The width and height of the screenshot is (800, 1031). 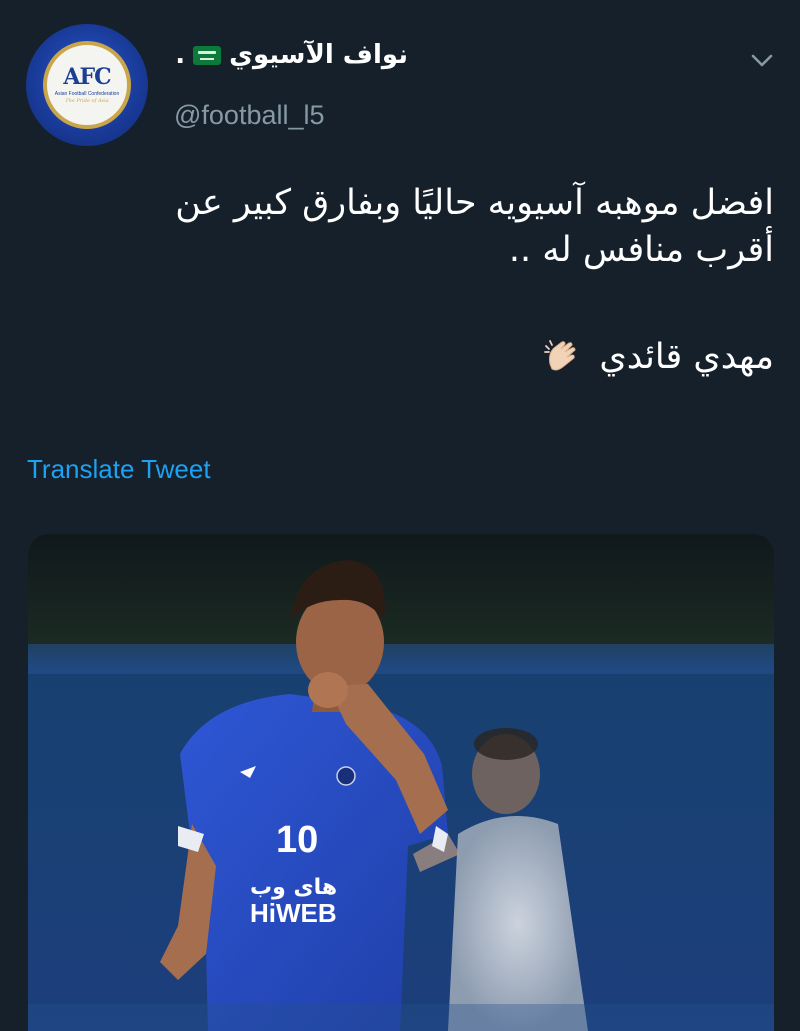 I want to click on display-name-suffix: ., so click(x=180, y=55).